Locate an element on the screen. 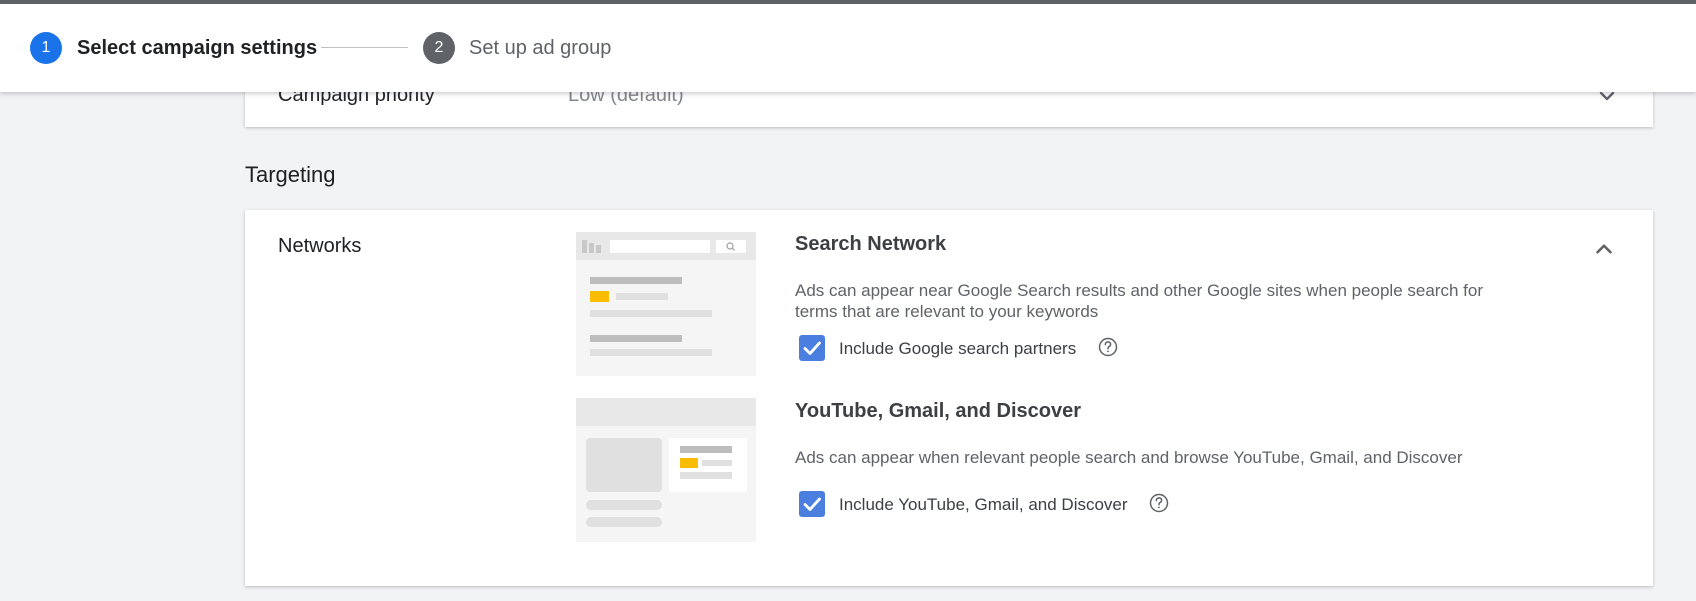  search-network-title: Search Network is located at coordinates (871, 244).